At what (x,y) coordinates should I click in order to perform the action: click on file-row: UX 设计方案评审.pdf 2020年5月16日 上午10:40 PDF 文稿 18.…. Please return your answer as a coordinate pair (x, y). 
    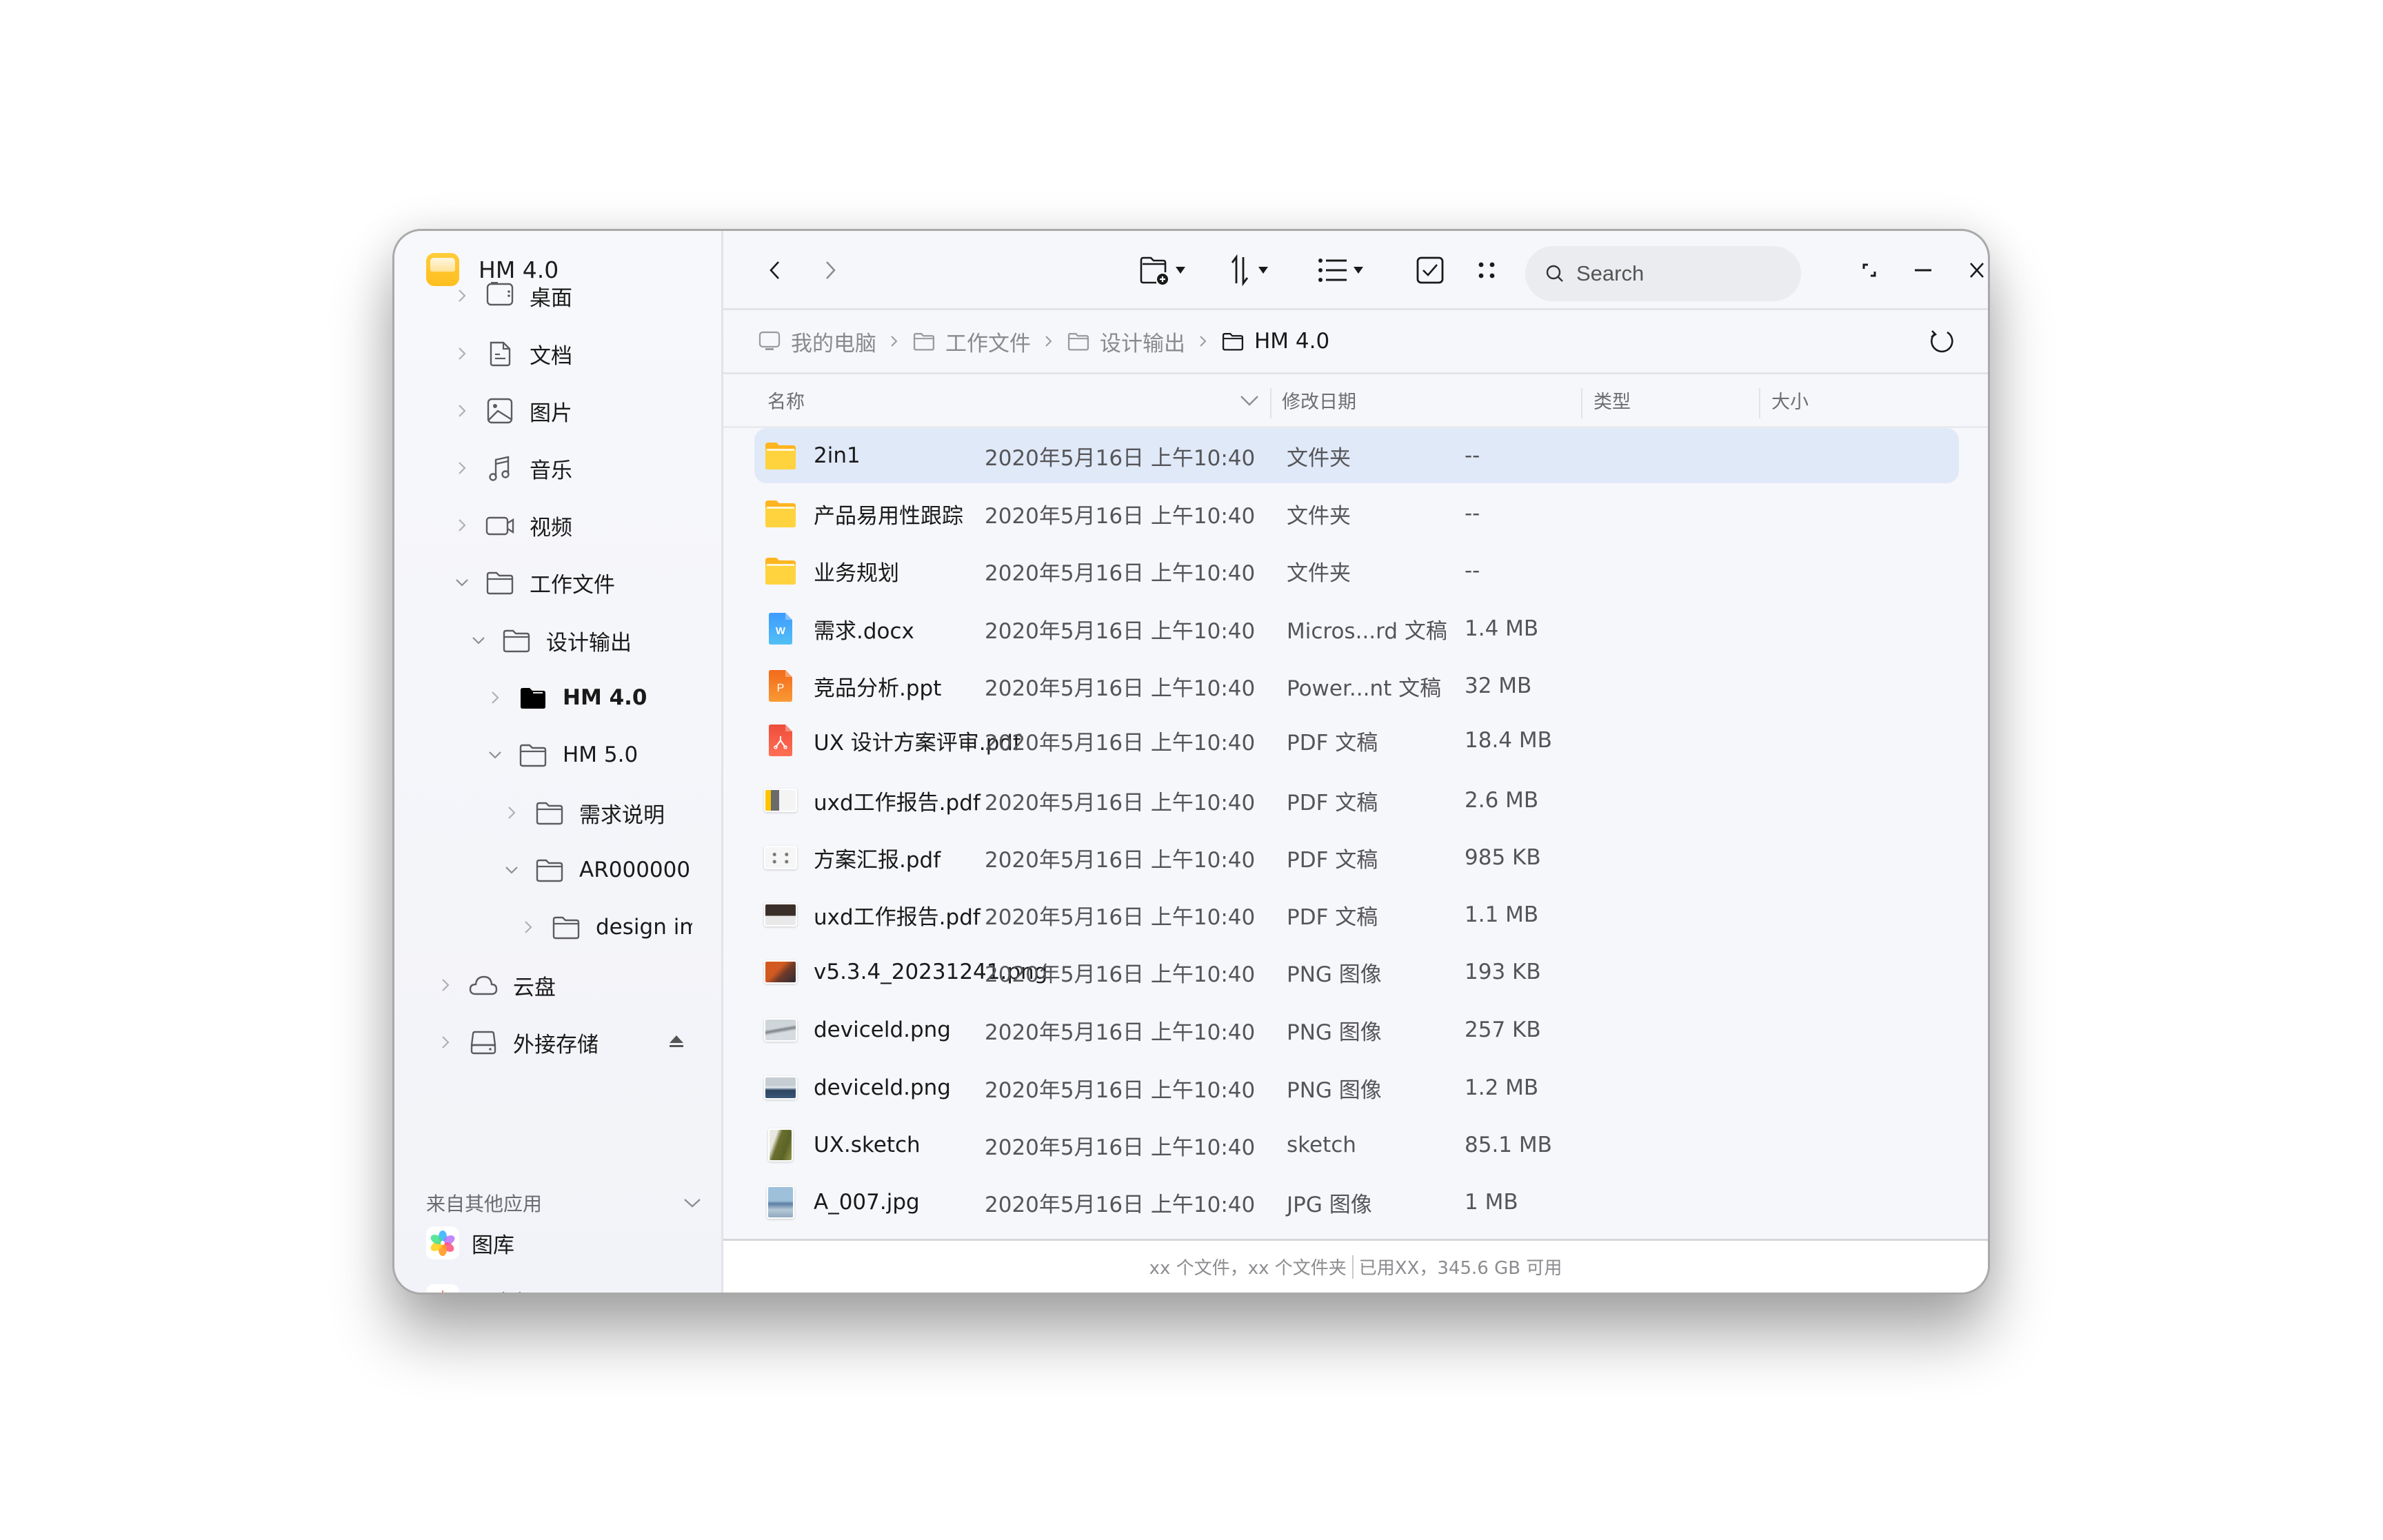
    Looking at the image, I should click on (1356, 741).